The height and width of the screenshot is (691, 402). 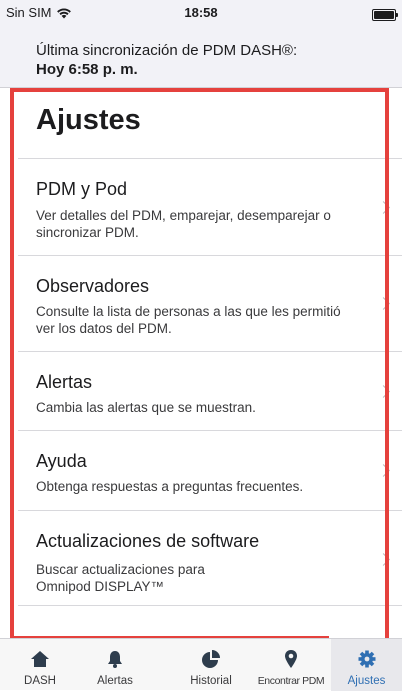 What do you see at coordinates (115, 681) in the screenshot?
I see `tab-label: Alertas` at bounding box center [115, 681].